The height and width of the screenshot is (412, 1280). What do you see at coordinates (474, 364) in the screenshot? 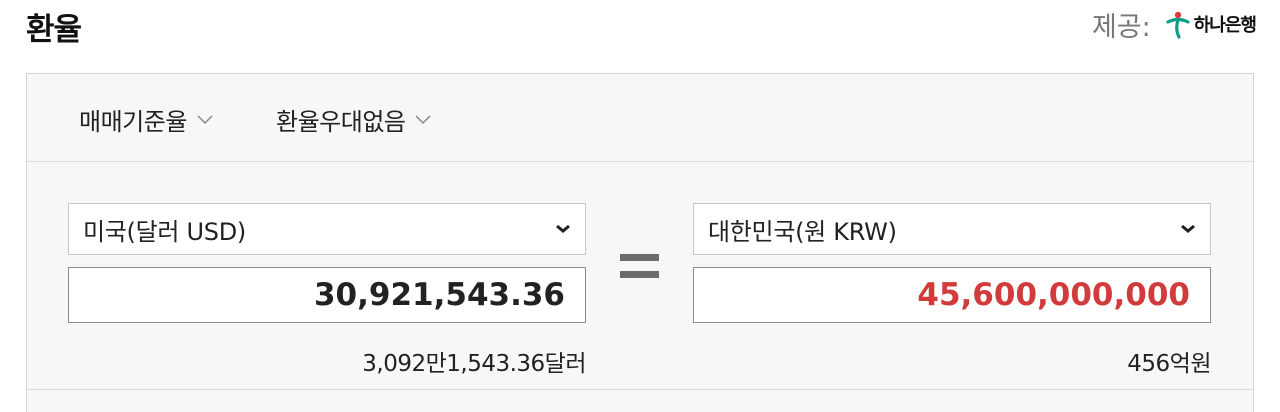
I see `from-amount-korean: 3,092만1,543.36달러` at bounding box center [474, 364].